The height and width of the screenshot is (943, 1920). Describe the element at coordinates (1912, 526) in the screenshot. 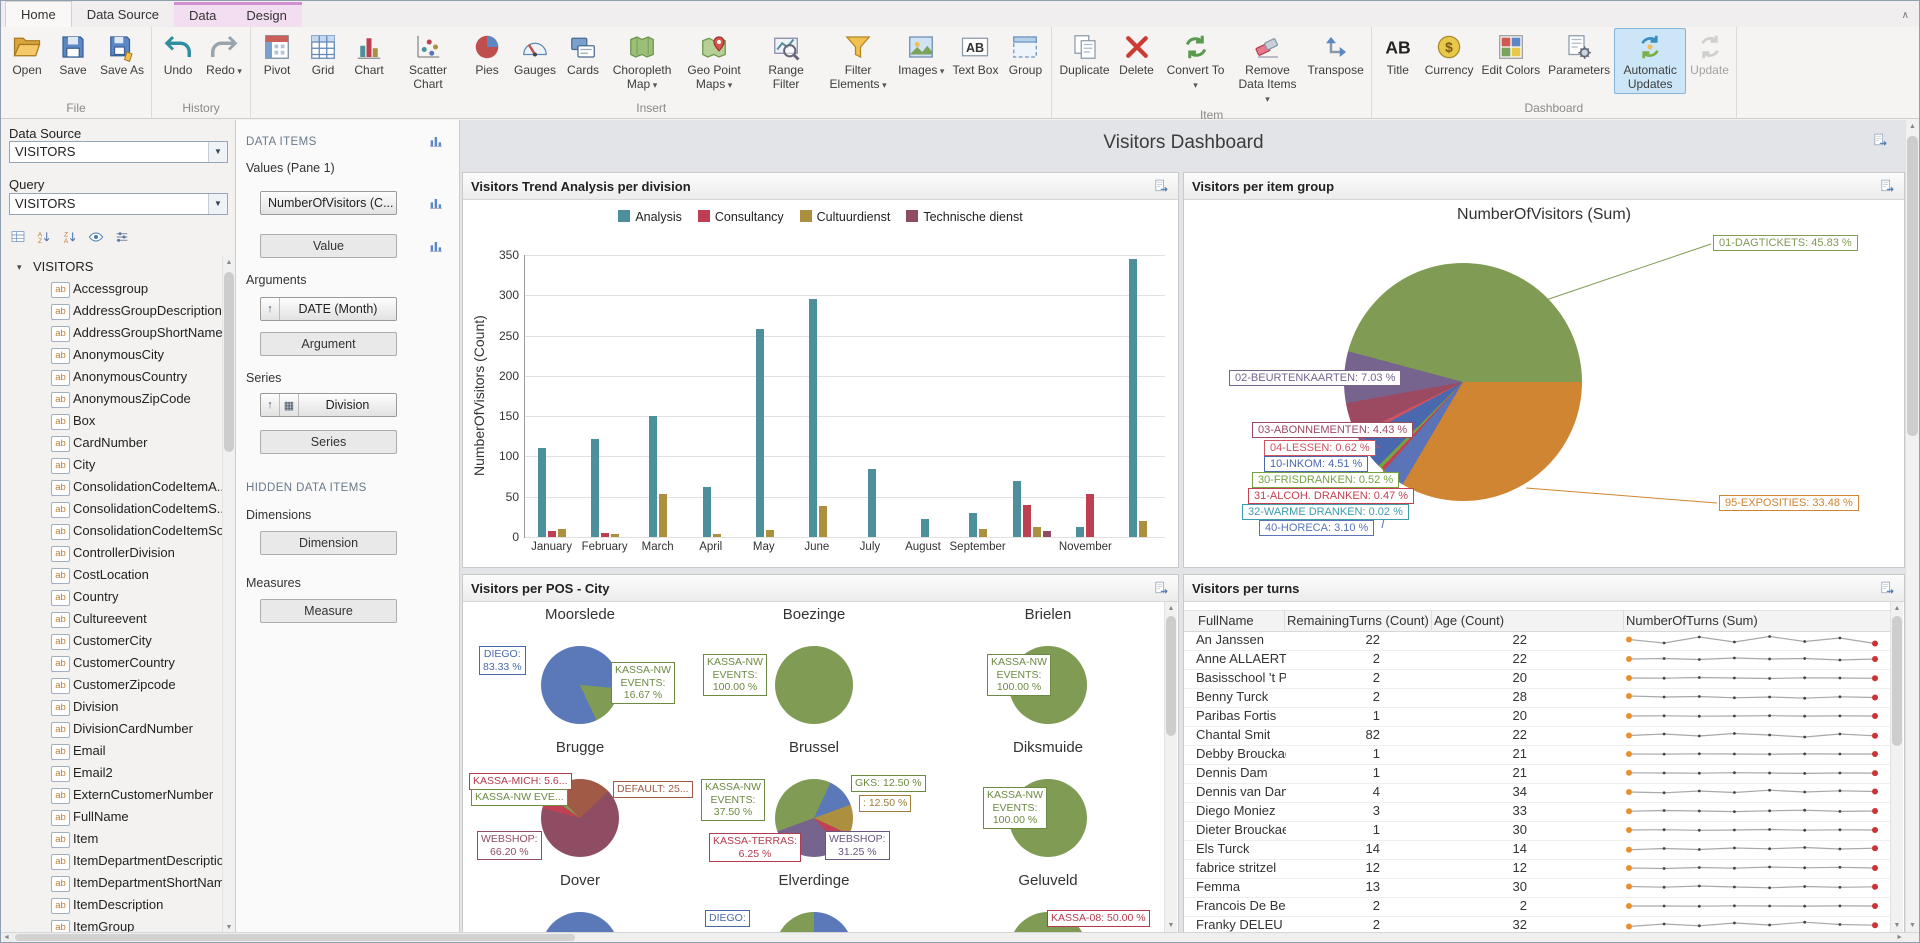

I see `window-vertical-scrollbar: ▲ ▼` at that location.